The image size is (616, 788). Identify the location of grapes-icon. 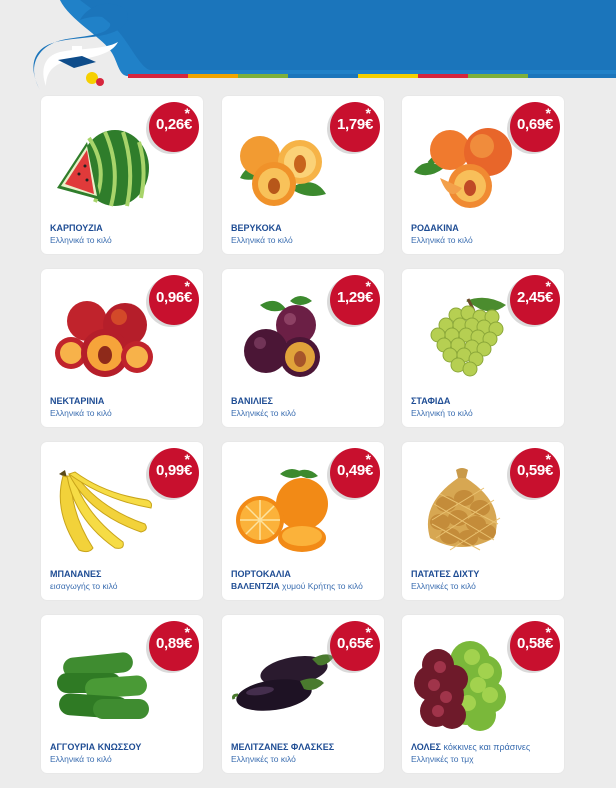
(463, 338).